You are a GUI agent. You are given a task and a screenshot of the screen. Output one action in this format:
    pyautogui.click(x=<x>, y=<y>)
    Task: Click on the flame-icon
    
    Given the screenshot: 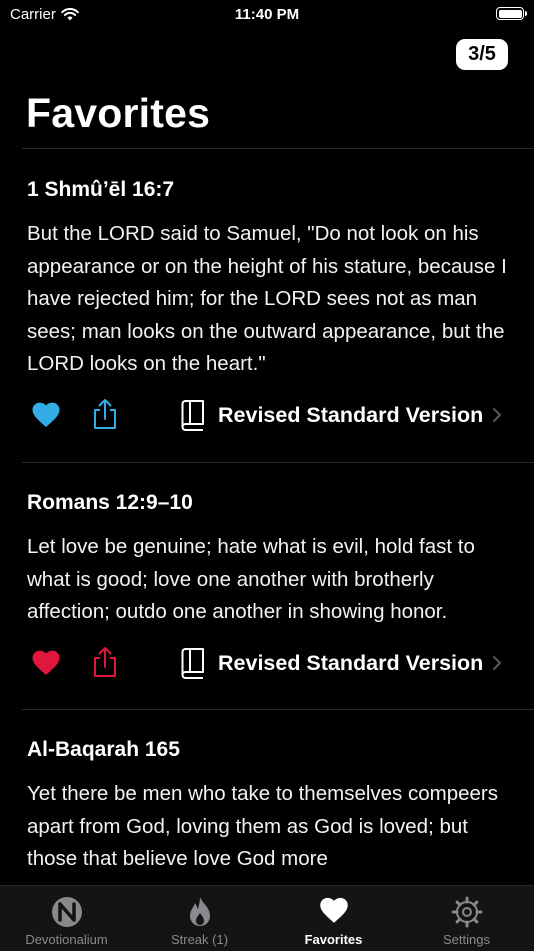 What is the action you would take?
    pyautogui.click(x=199, y=911)
    